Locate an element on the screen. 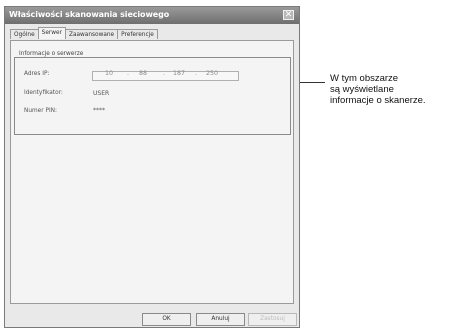 Image resolution: width=470 pixels, height=331 pixels. identifier-label: Identyfikator: is located at coordinates (43, 93).